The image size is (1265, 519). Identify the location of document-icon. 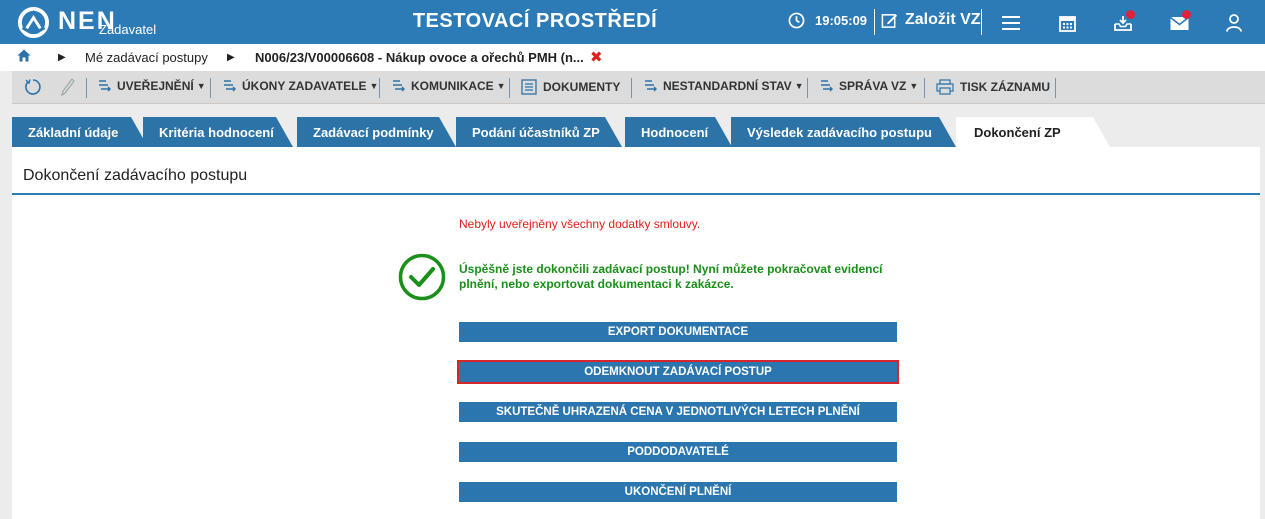
(529, 87).